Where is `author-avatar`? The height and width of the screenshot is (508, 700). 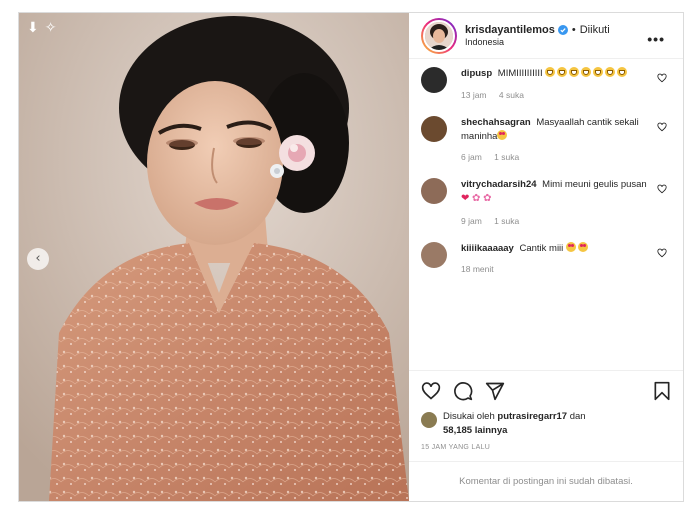 author-avatar is located at coordinates (439, 35).